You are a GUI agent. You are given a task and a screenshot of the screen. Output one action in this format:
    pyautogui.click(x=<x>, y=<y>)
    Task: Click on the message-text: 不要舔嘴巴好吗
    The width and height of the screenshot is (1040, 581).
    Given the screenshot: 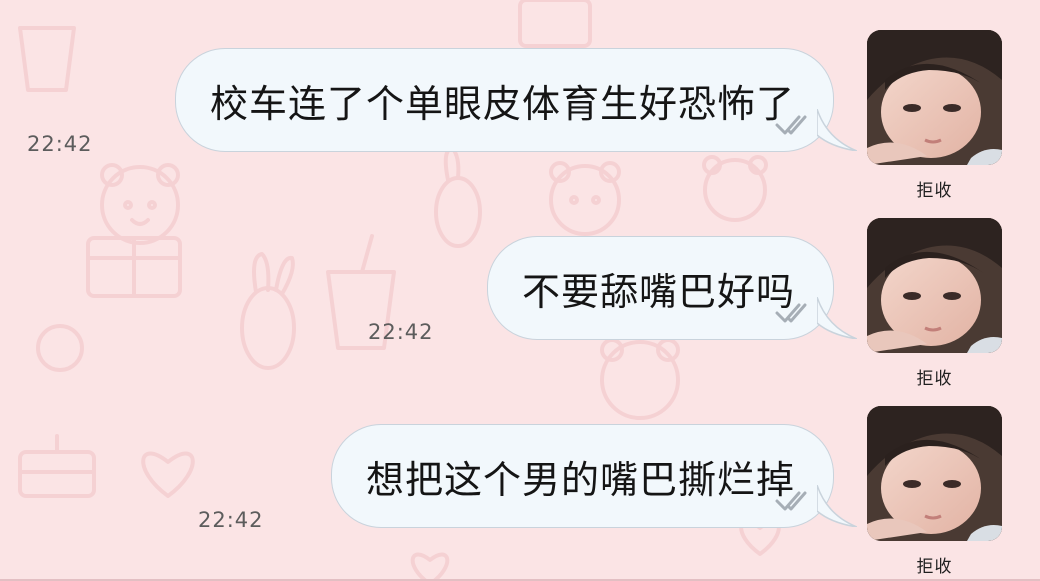 What is the action you would take?
    pyautogui.click(x=658, y=291)
    